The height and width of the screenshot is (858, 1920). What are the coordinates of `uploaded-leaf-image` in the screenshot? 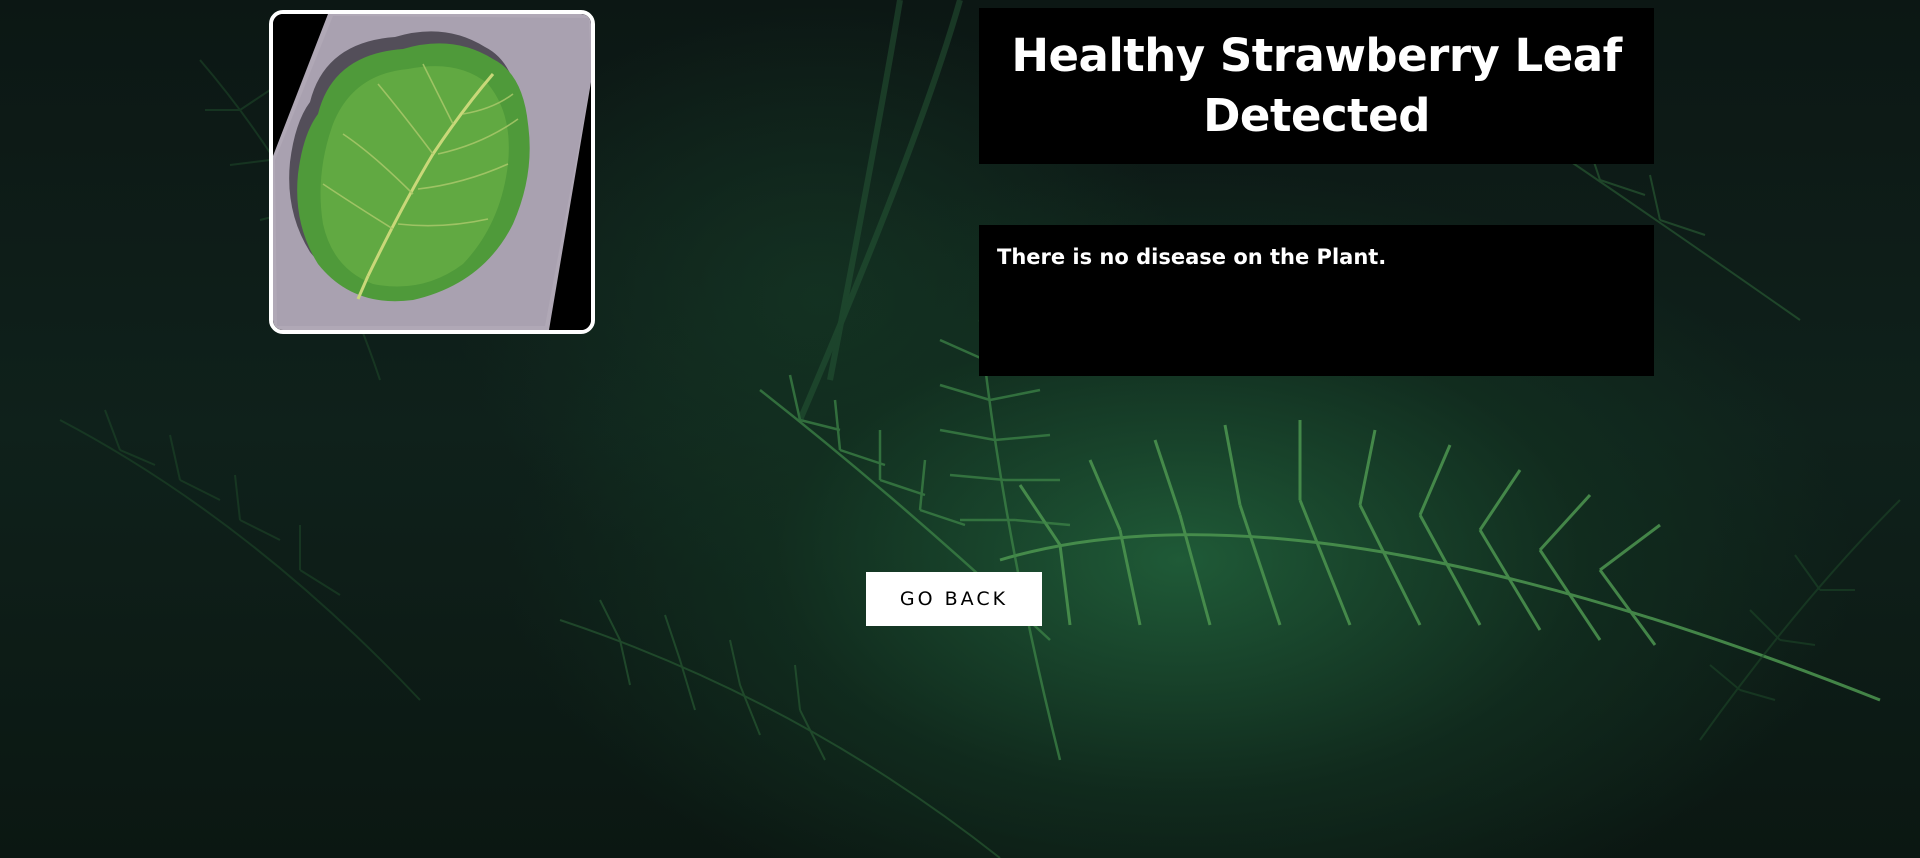 It's located at (432, 172).